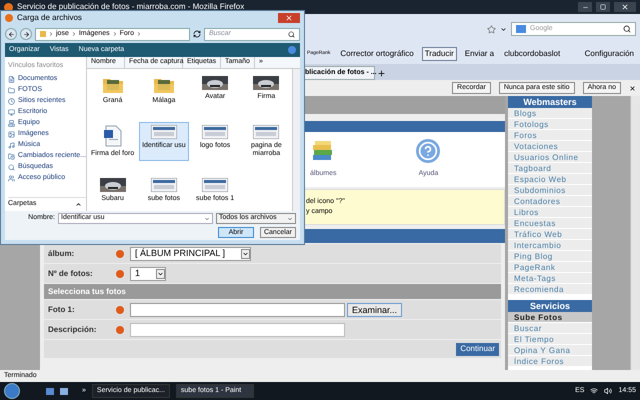 The image size is (640, 400). Describe the element at coordinates (78, 204) in the screenshot. I see `chevron-icon` at that location.